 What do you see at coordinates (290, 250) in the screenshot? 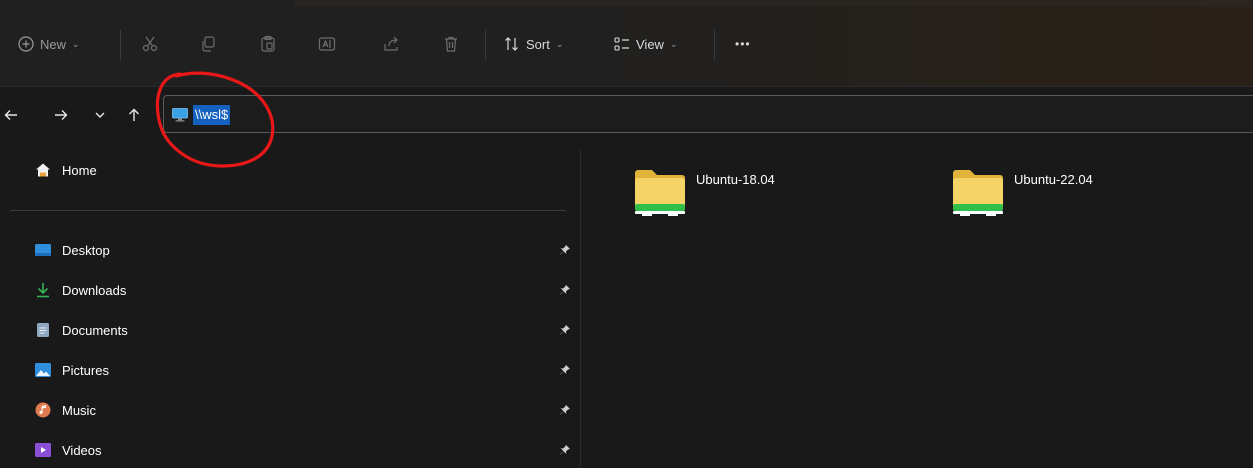
I see `sidebar-item-desktop: Desktop` at bounding box center [290, 250].